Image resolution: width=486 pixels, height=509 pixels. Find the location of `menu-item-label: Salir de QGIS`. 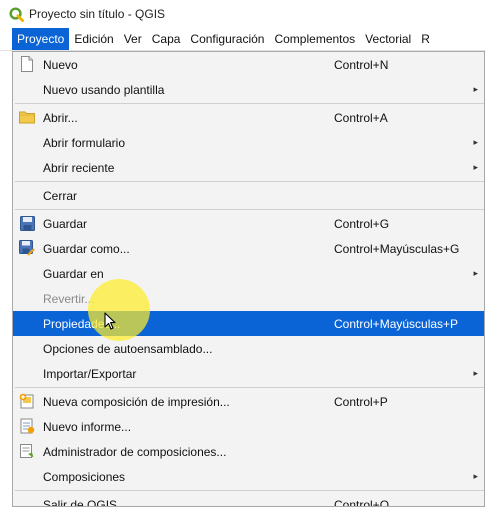

menu-item-label: Salir de QGIS is located at coordinates (80, 502).